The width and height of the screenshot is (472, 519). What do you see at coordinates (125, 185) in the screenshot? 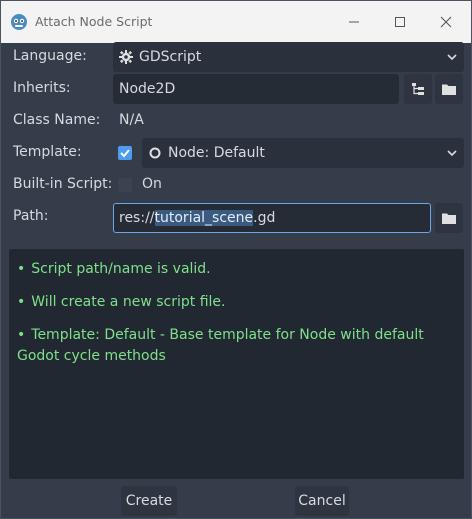
I see `builtin-checkbox` at bounding box center [125, 185].